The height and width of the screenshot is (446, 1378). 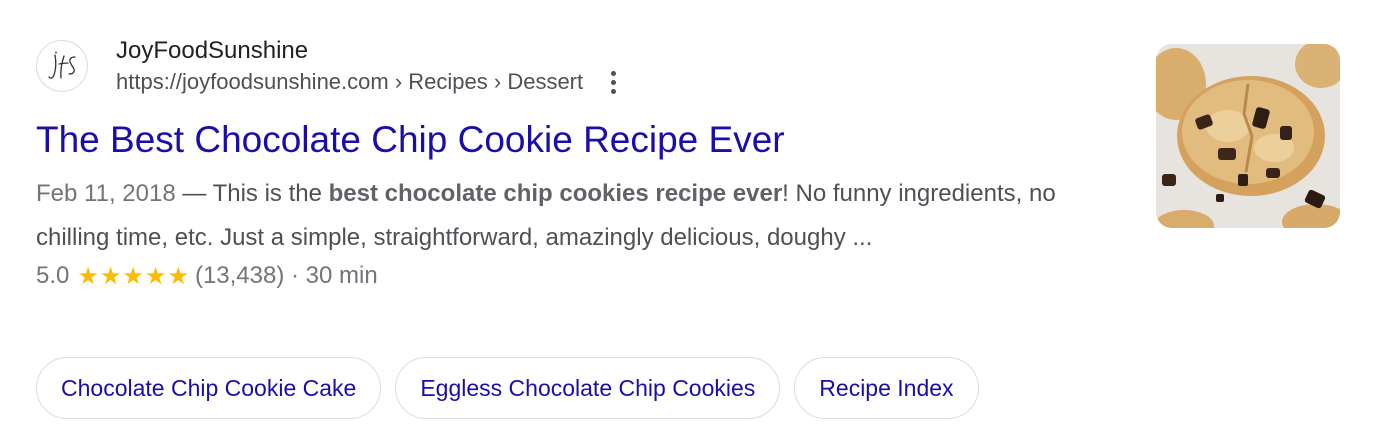 What do you see at coordinates (341, 275) in the screenshot?
I see `cook-time: 30 min` at bounding box center [341, 275].